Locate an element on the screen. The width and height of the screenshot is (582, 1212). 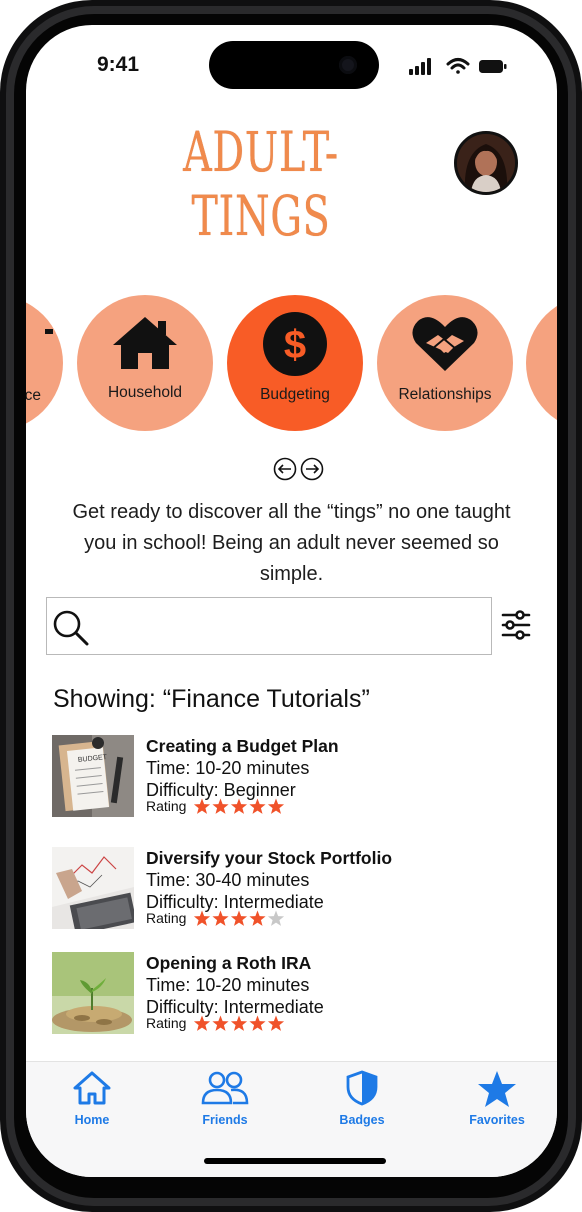
category-label: ce is located at coordinates (33, 395).